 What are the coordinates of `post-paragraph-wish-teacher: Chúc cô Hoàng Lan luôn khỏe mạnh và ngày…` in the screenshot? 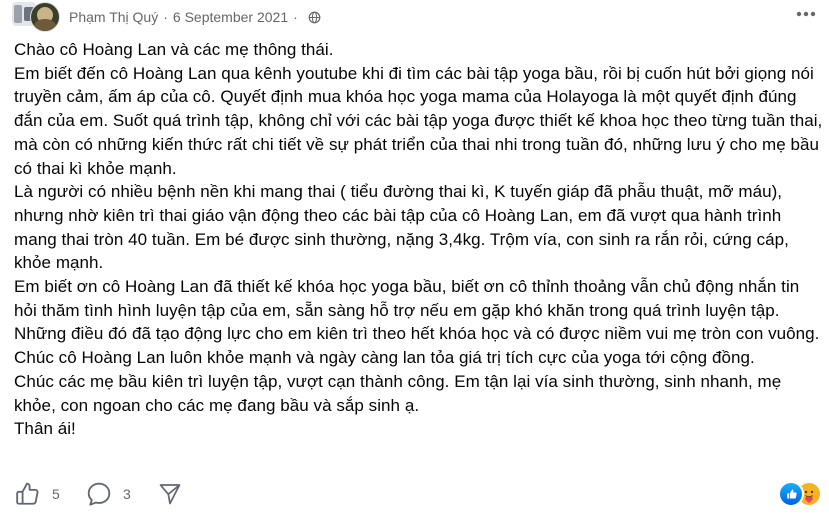 It's located at (384, 358).